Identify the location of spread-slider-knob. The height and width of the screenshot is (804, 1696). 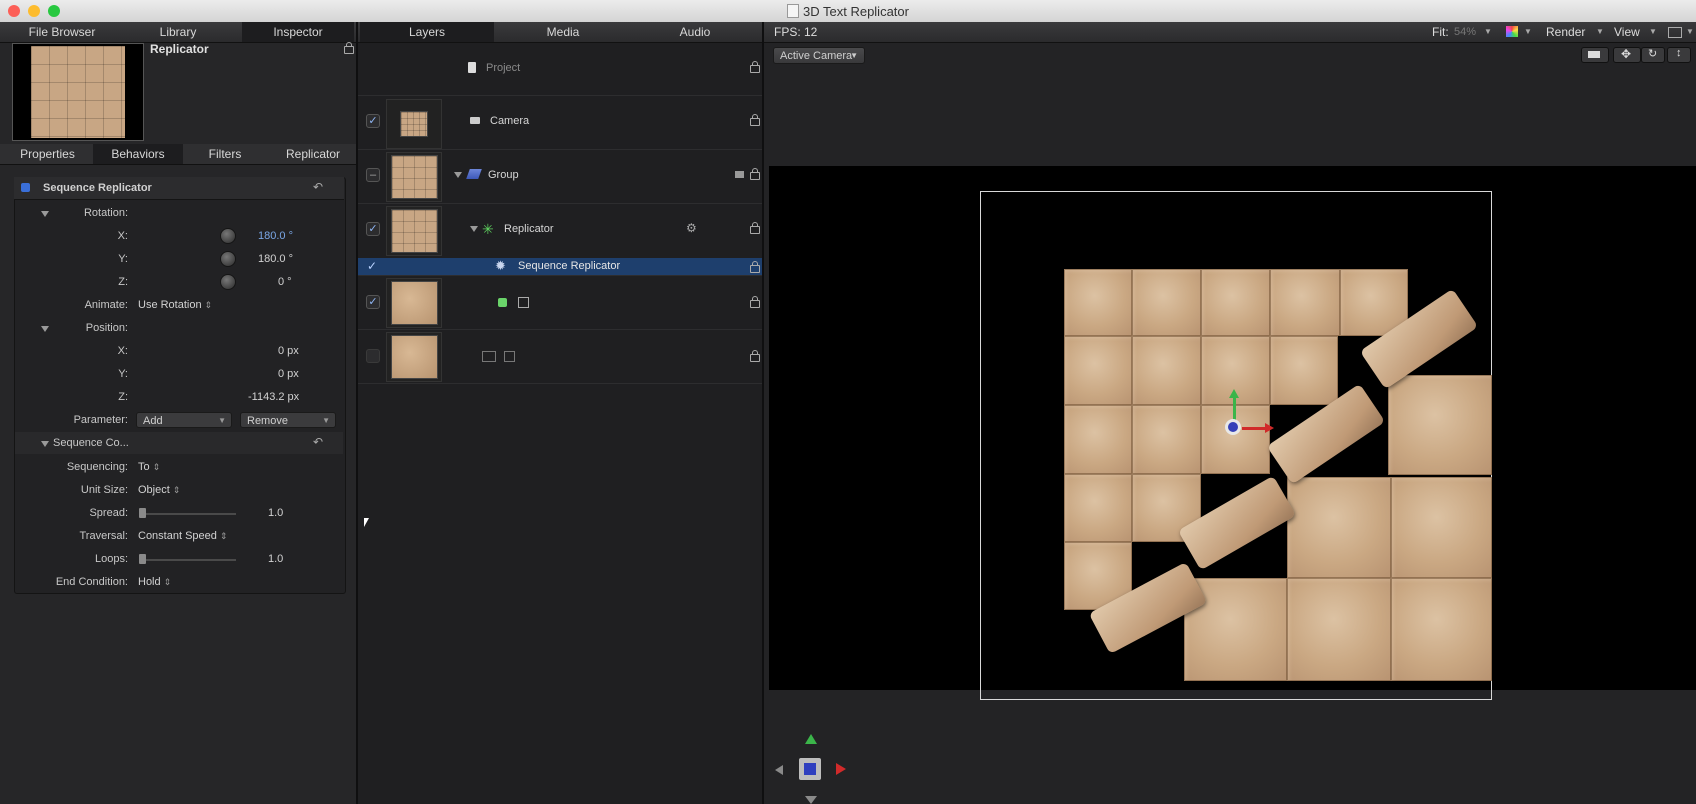
(142, 513).